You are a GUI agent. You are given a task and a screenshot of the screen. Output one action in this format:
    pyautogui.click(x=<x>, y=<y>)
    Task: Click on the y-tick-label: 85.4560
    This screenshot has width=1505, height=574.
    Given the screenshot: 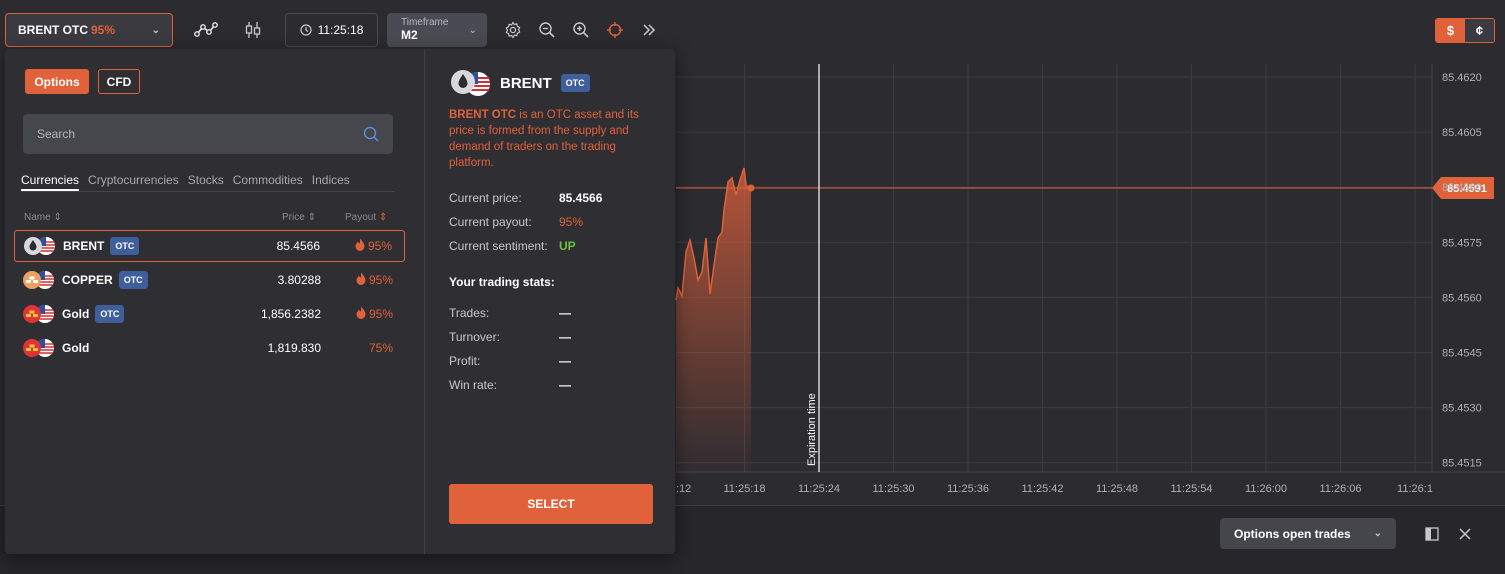 What is the action you would take?
    pyautogui.click(x=1462, y=298)
    